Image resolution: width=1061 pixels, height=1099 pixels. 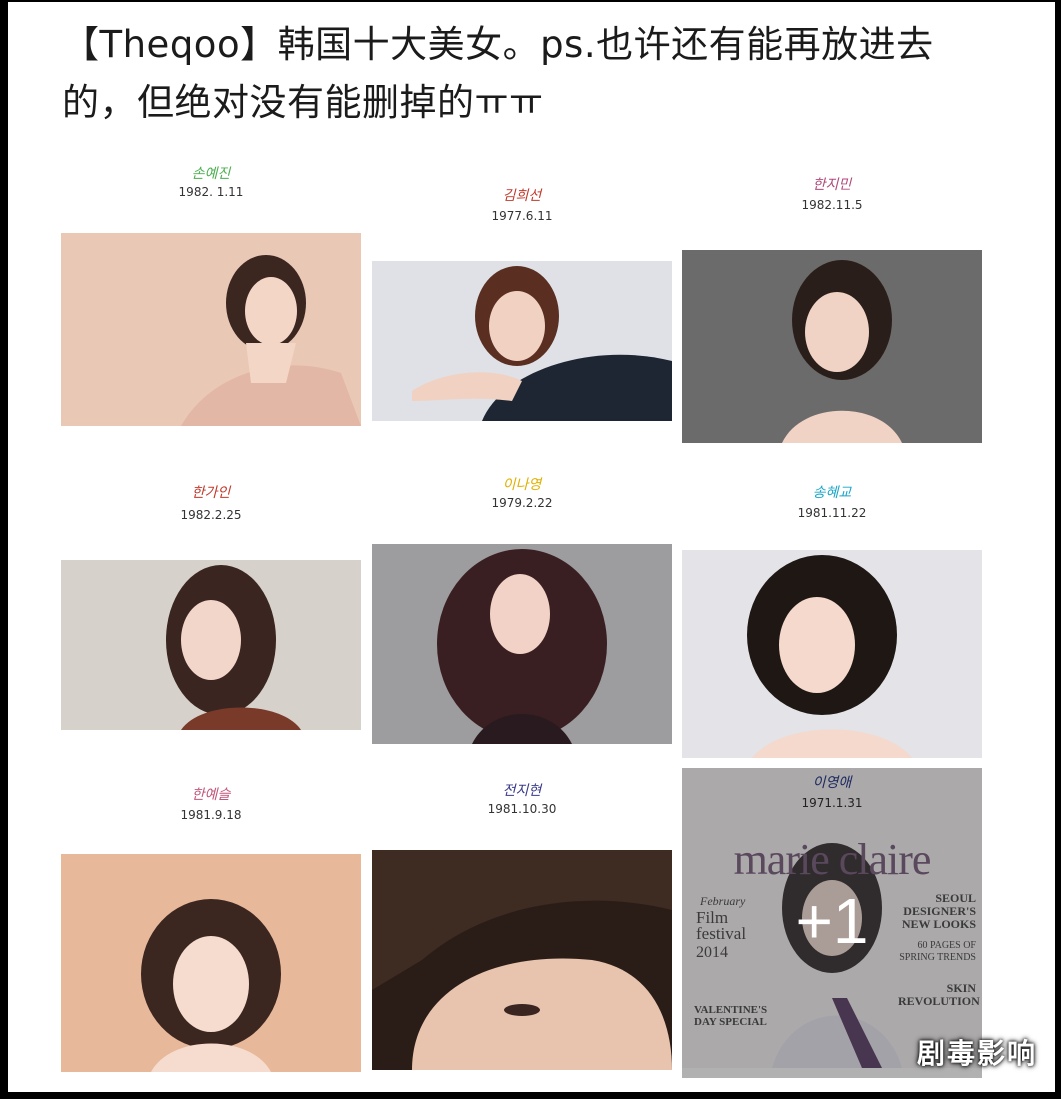 I want to click on birth-date: 1977.6.11, so click(x=522, y=216).